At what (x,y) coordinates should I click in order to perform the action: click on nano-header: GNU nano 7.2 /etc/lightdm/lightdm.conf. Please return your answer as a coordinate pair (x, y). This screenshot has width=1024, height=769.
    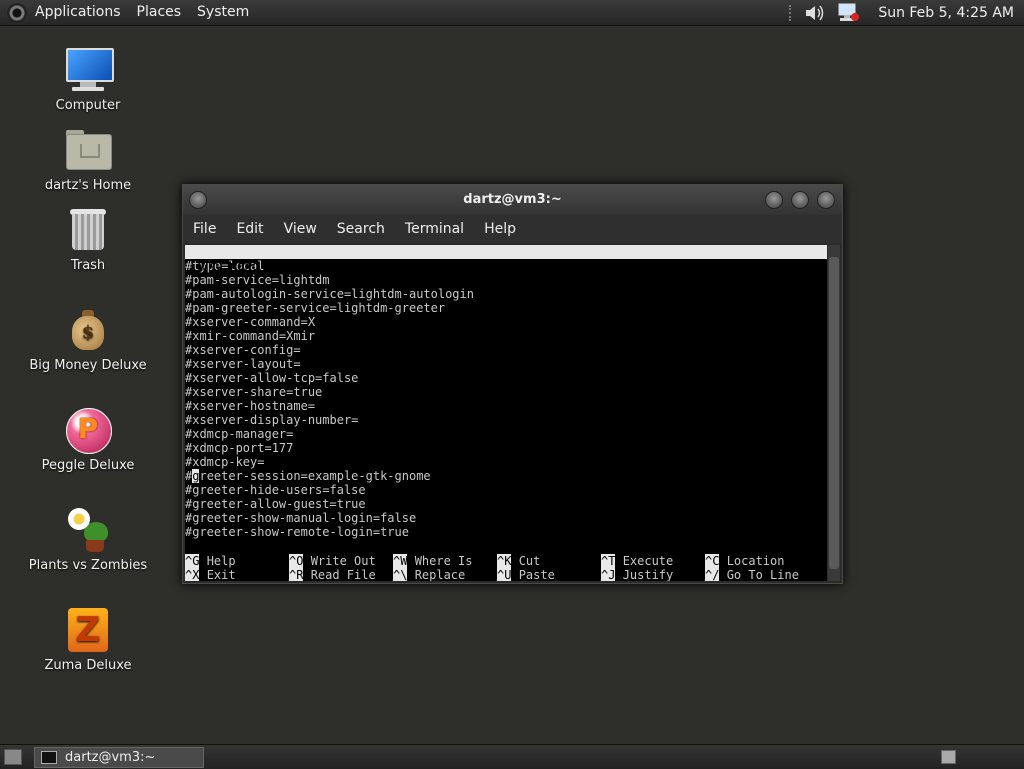
    Looking at the image, I should click on (506, 266).